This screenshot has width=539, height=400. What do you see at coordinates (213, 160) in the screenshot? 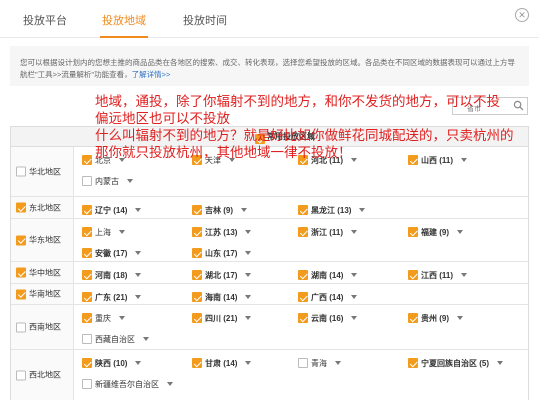
I see `province-item: 天津` at bounding box center [213, 160].